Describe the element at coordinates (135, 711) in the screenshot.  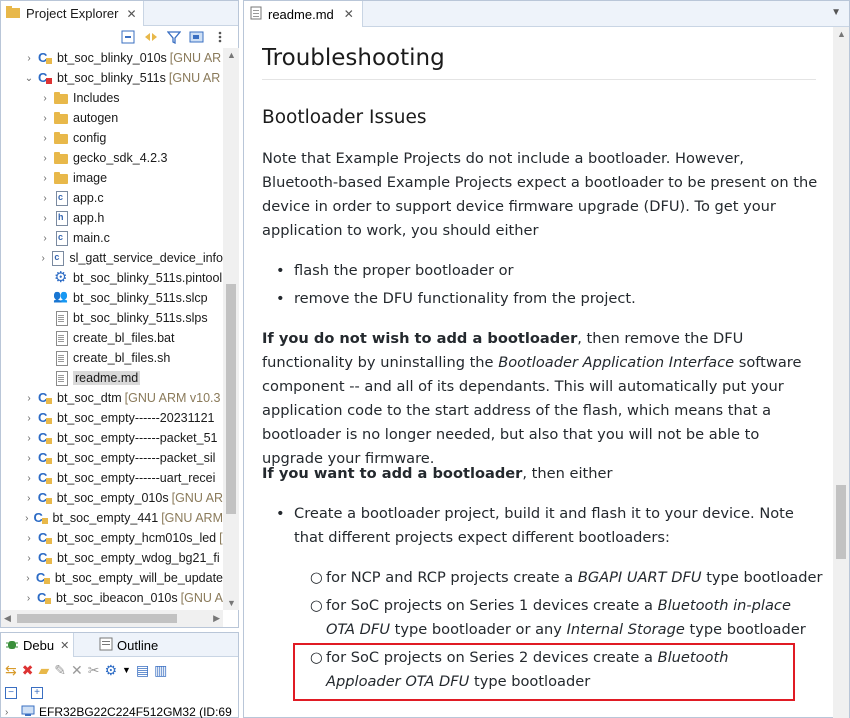
I see `device-label: EFR32BG22C224F512GM32 (ID:69` at that location.